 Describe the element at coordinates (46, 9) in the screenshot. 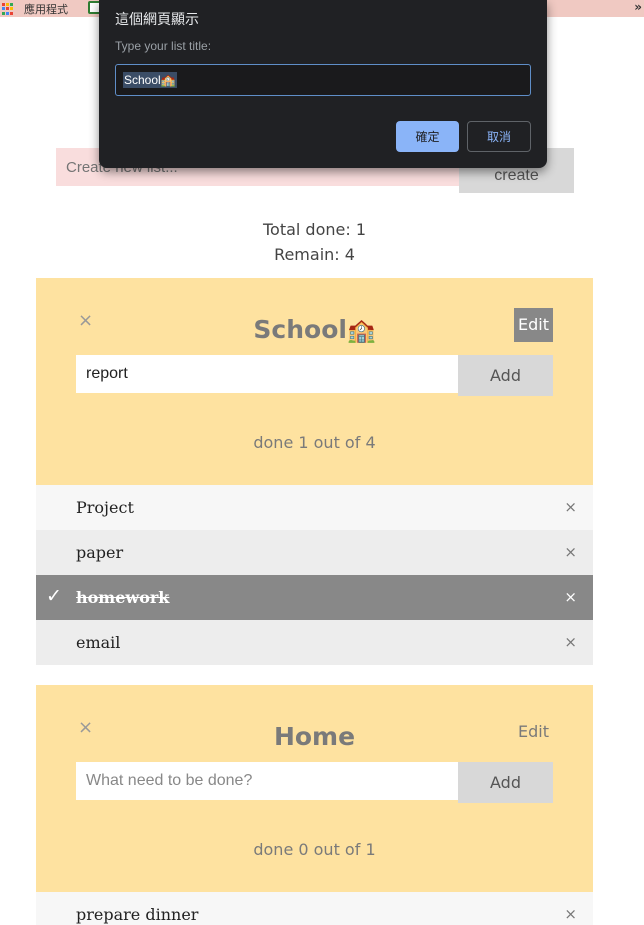

I see `apps-bookmark-label: 應用程式` at that location.